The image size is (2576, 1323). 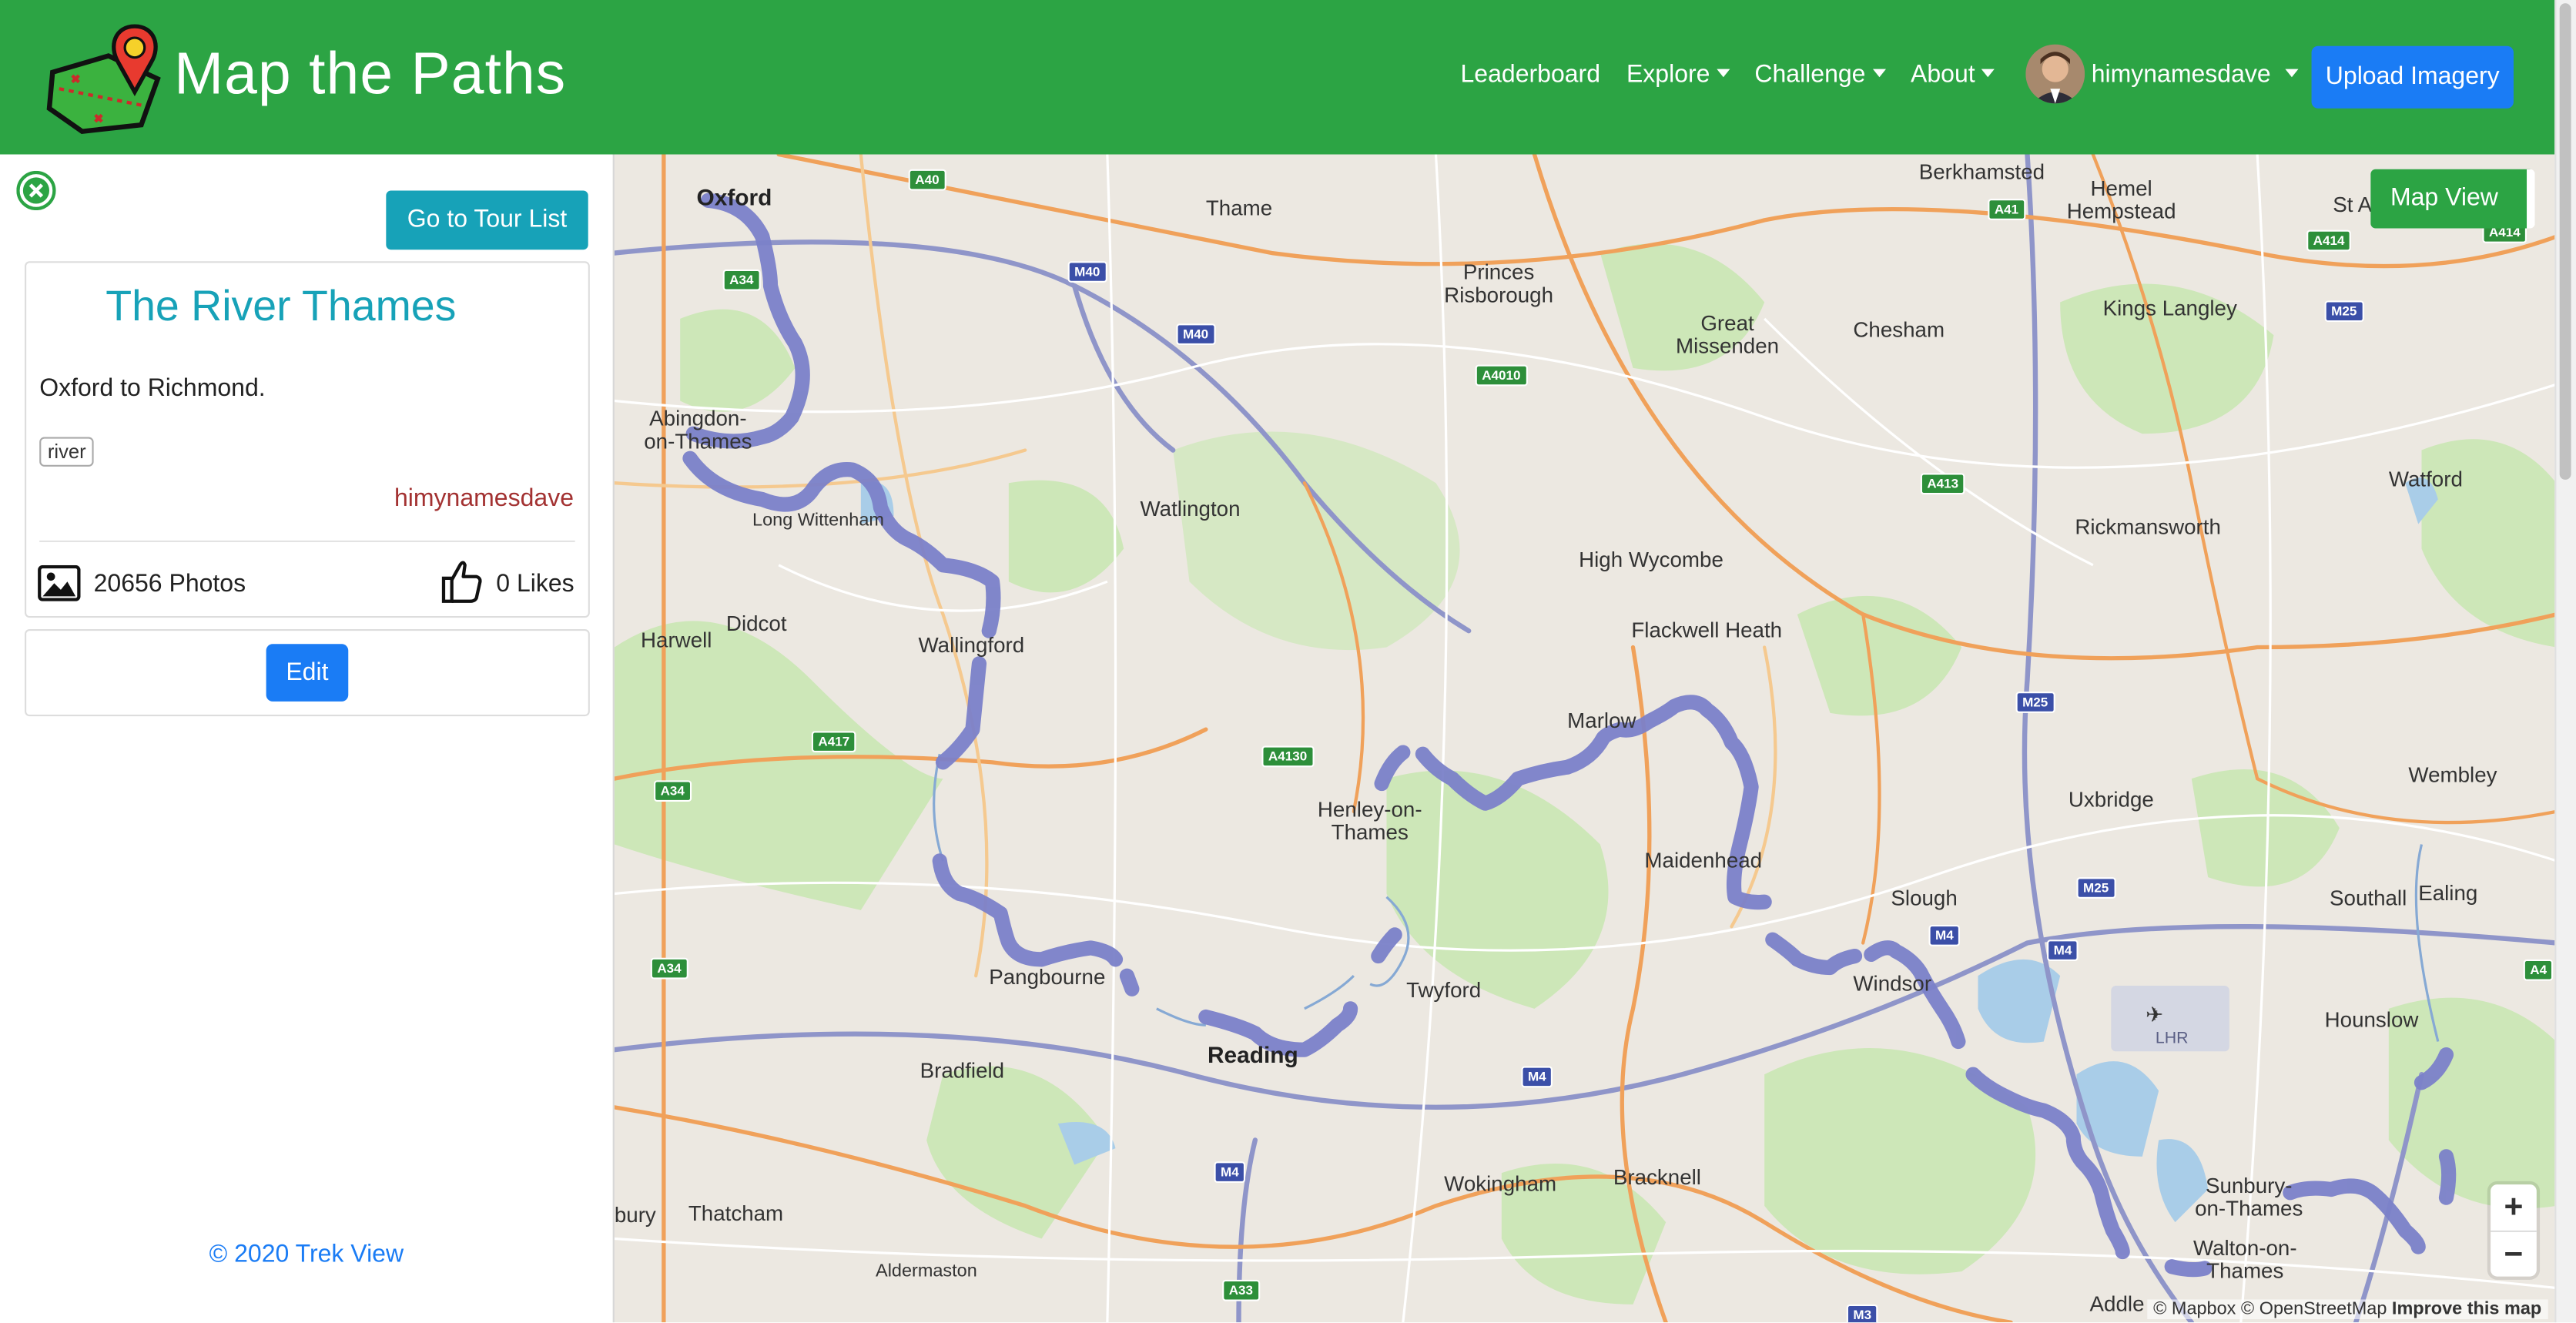 I want to click on place-label: Windsor, so click(x=1892, y=983).